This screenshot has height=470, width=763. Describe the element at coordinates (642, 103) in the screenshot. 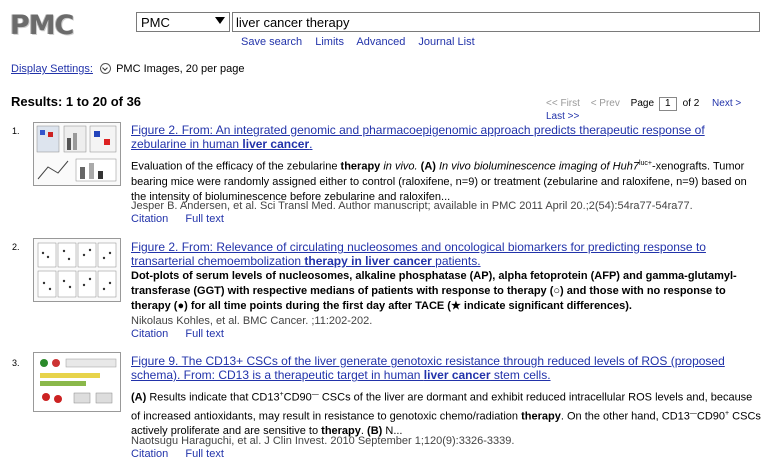

I see `page-label: Page` at that location.